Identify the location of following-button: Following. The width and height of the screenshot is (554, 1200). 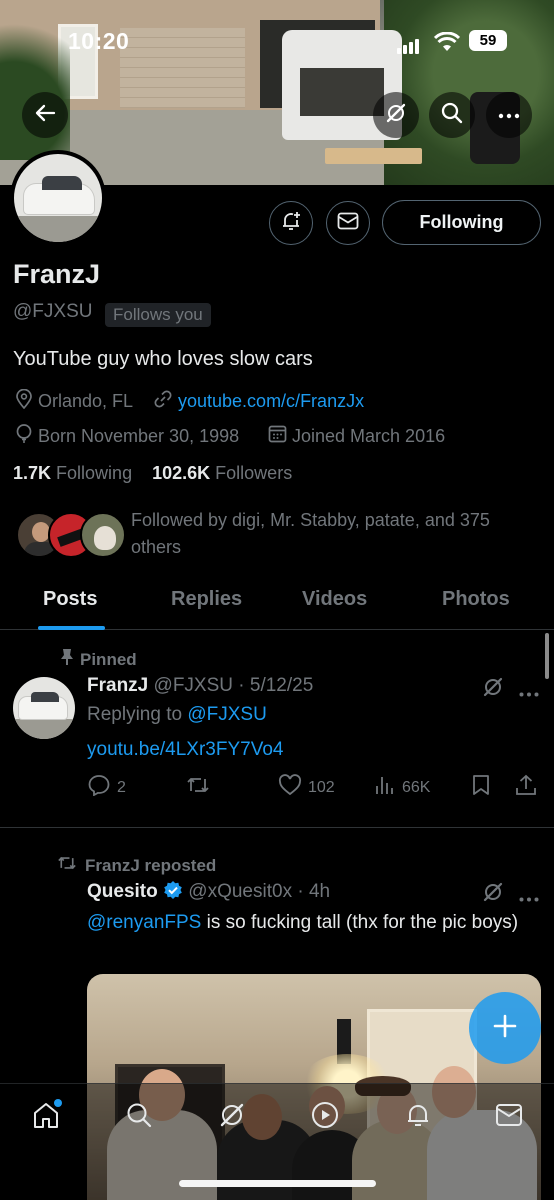
(461, 222).